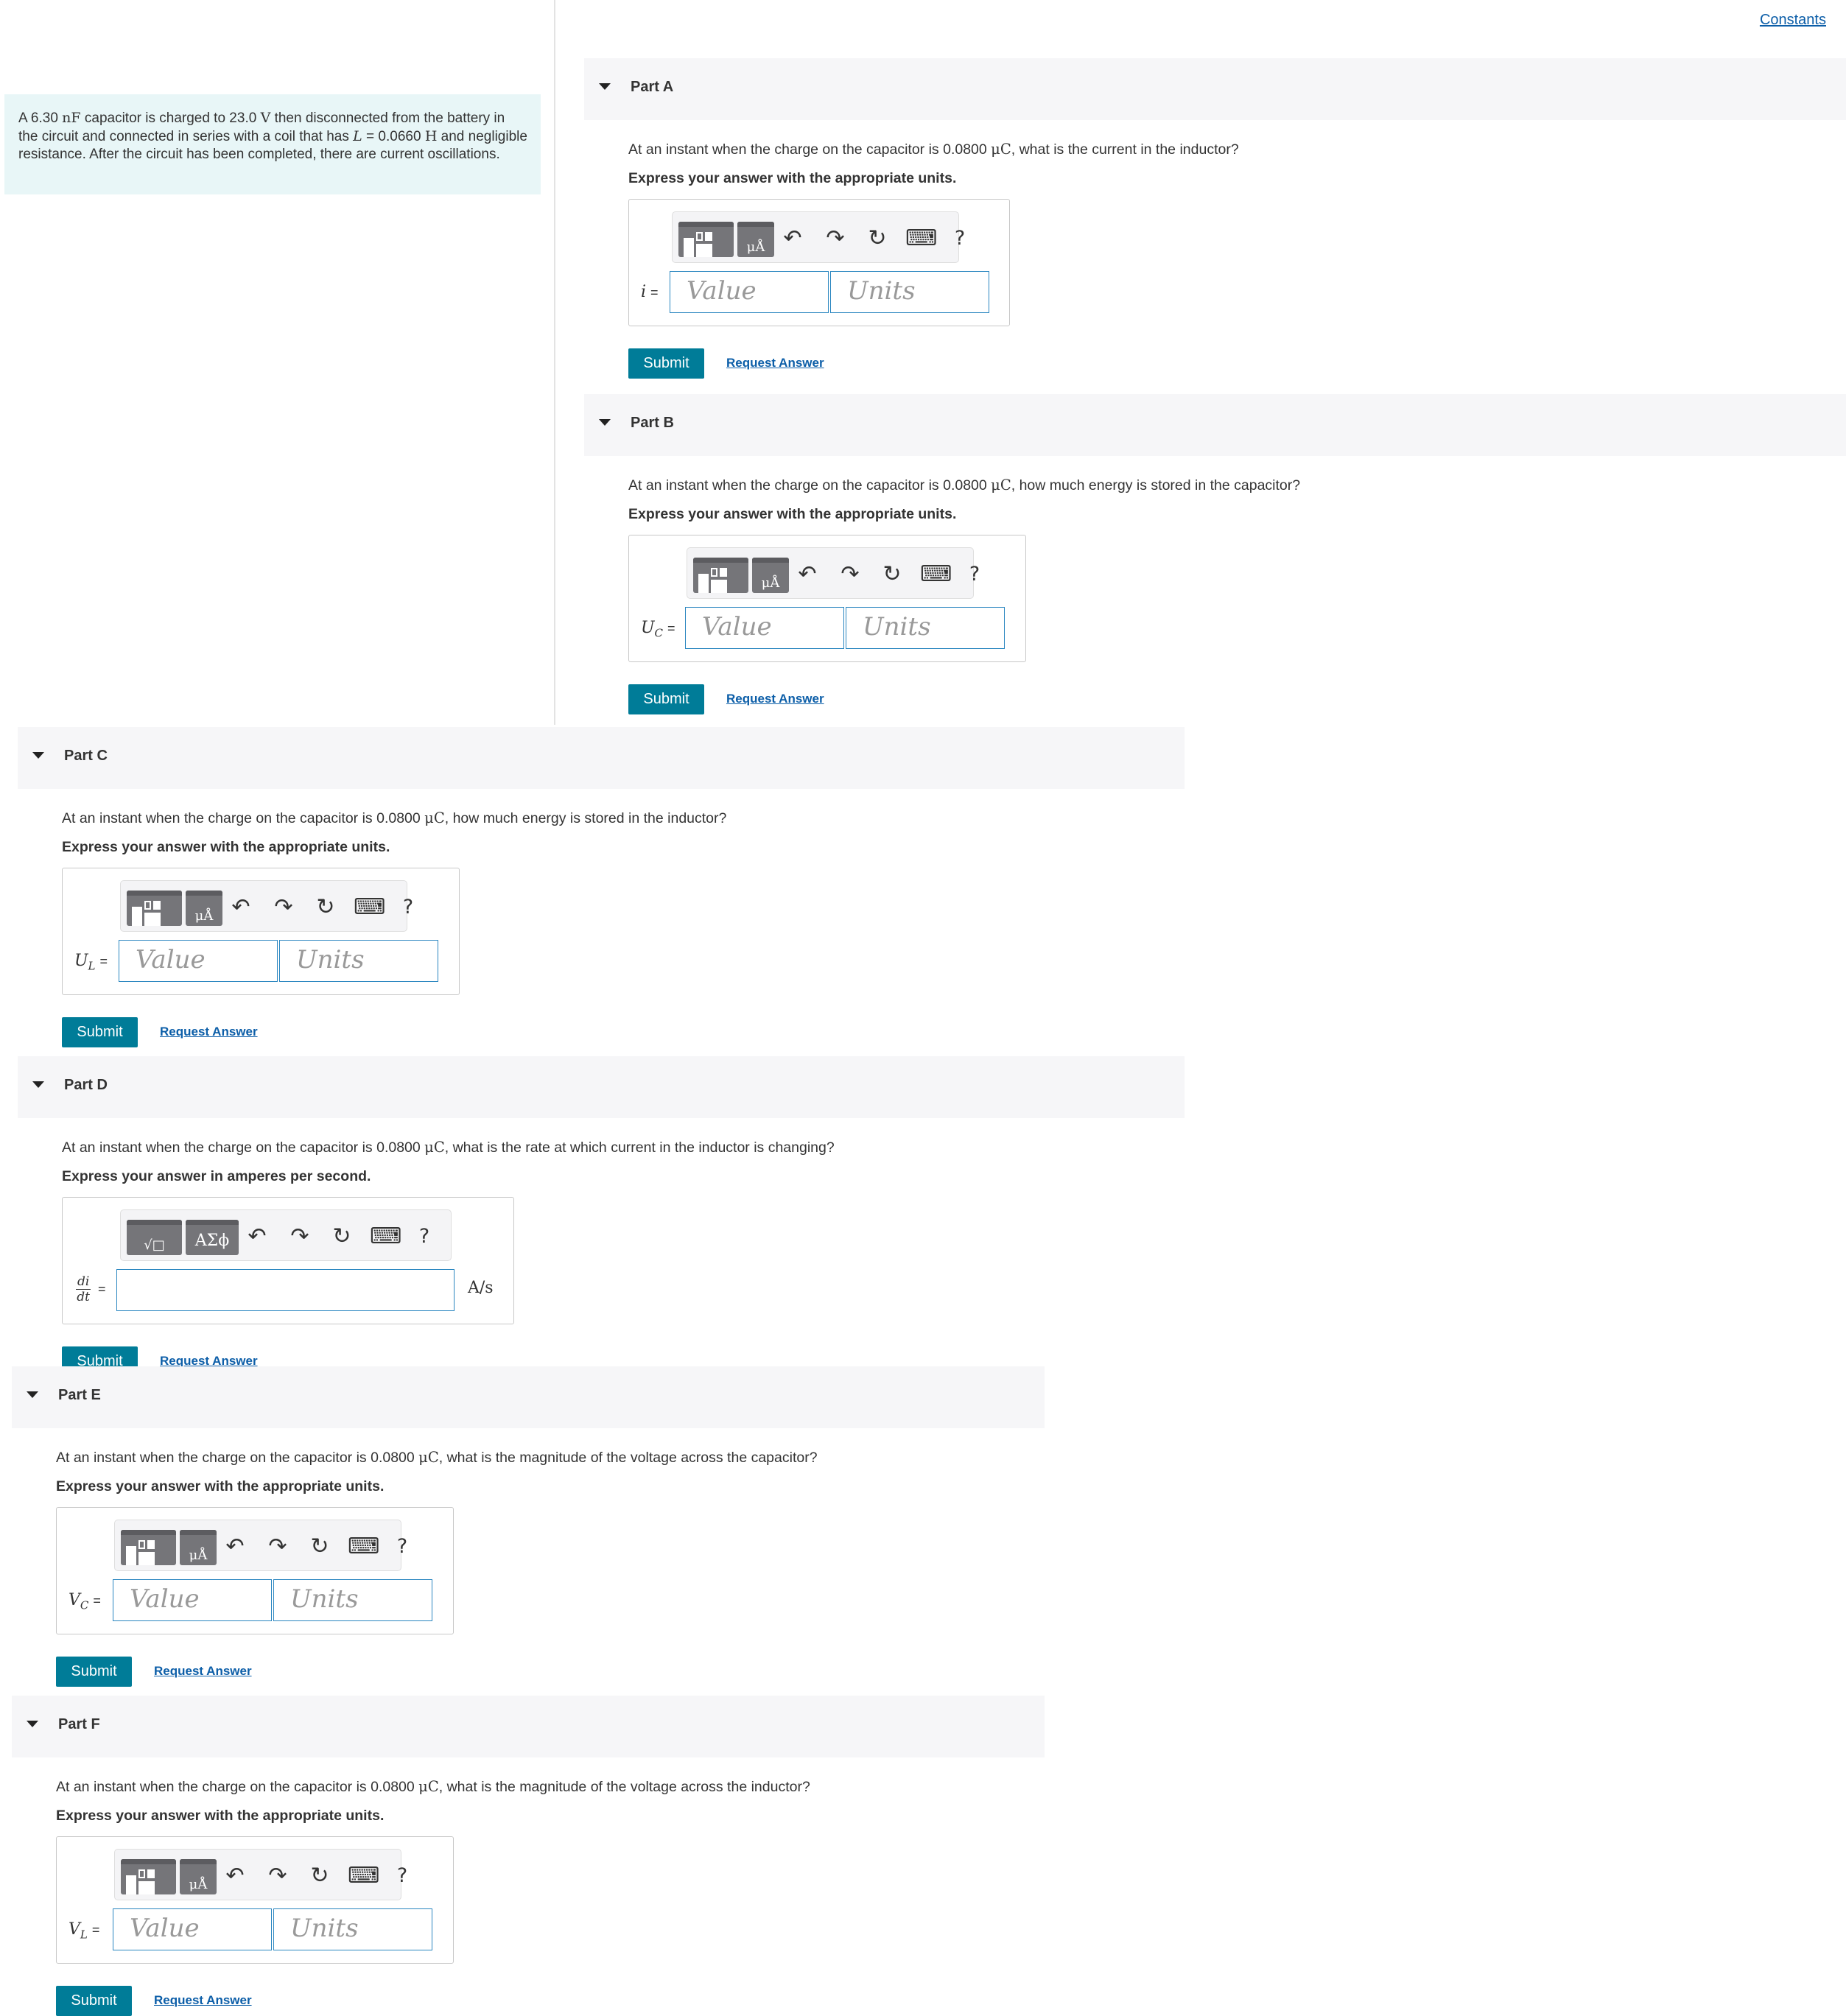  I want to click on answer-input, so click(285, 1290).